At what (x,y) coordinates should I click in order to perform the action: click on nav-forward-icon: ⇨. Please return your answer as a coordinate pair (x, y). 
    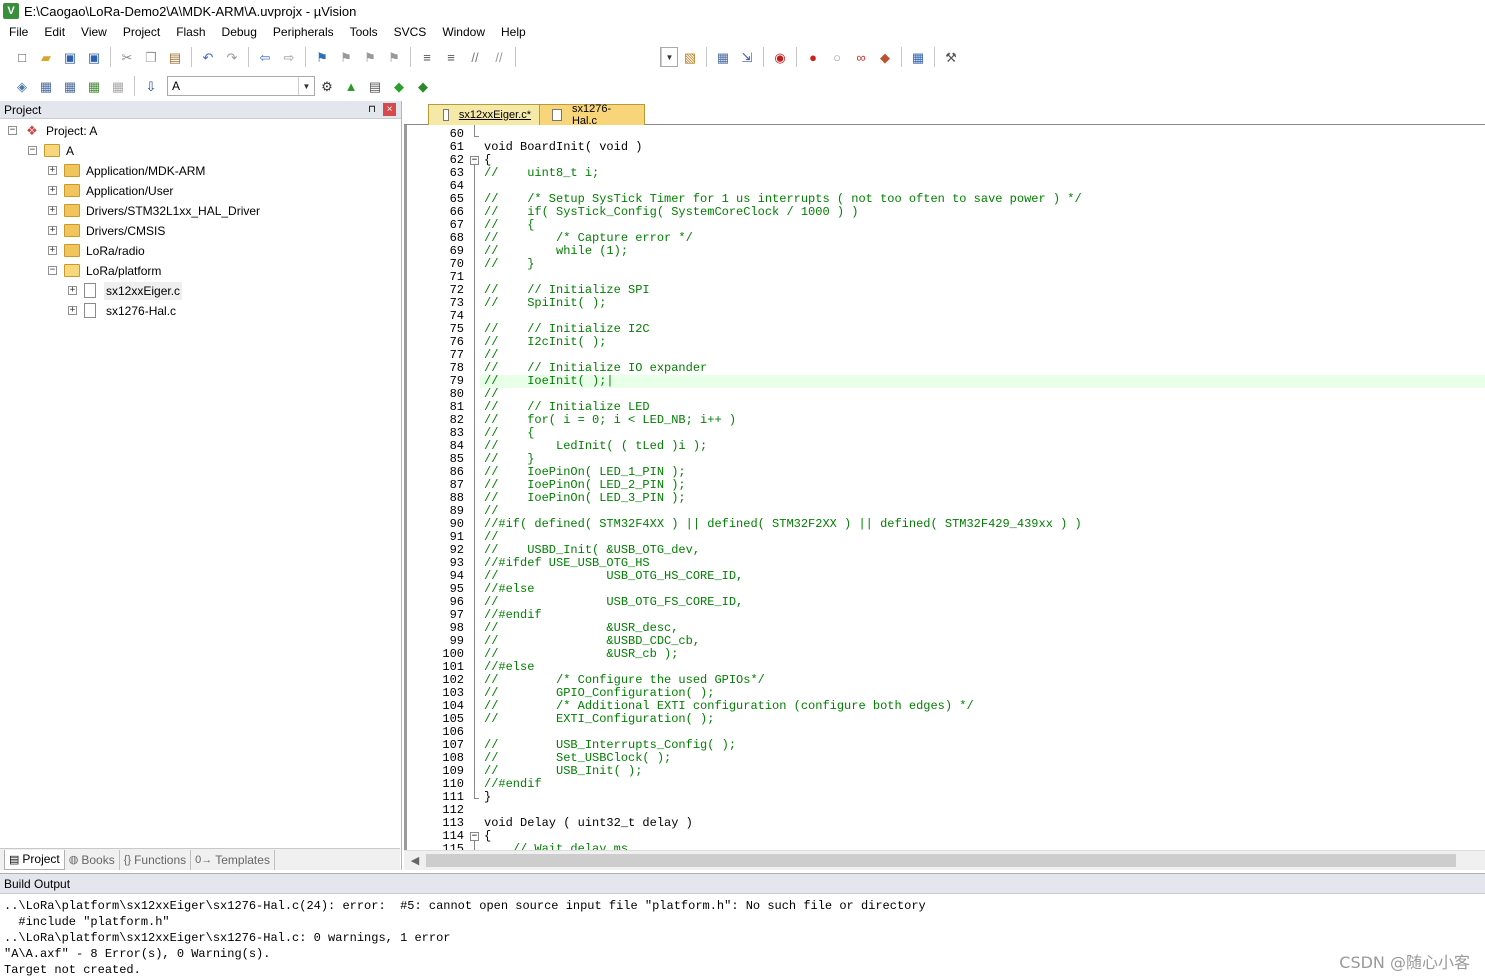
    Looking at the image, I should click on (289, 57).